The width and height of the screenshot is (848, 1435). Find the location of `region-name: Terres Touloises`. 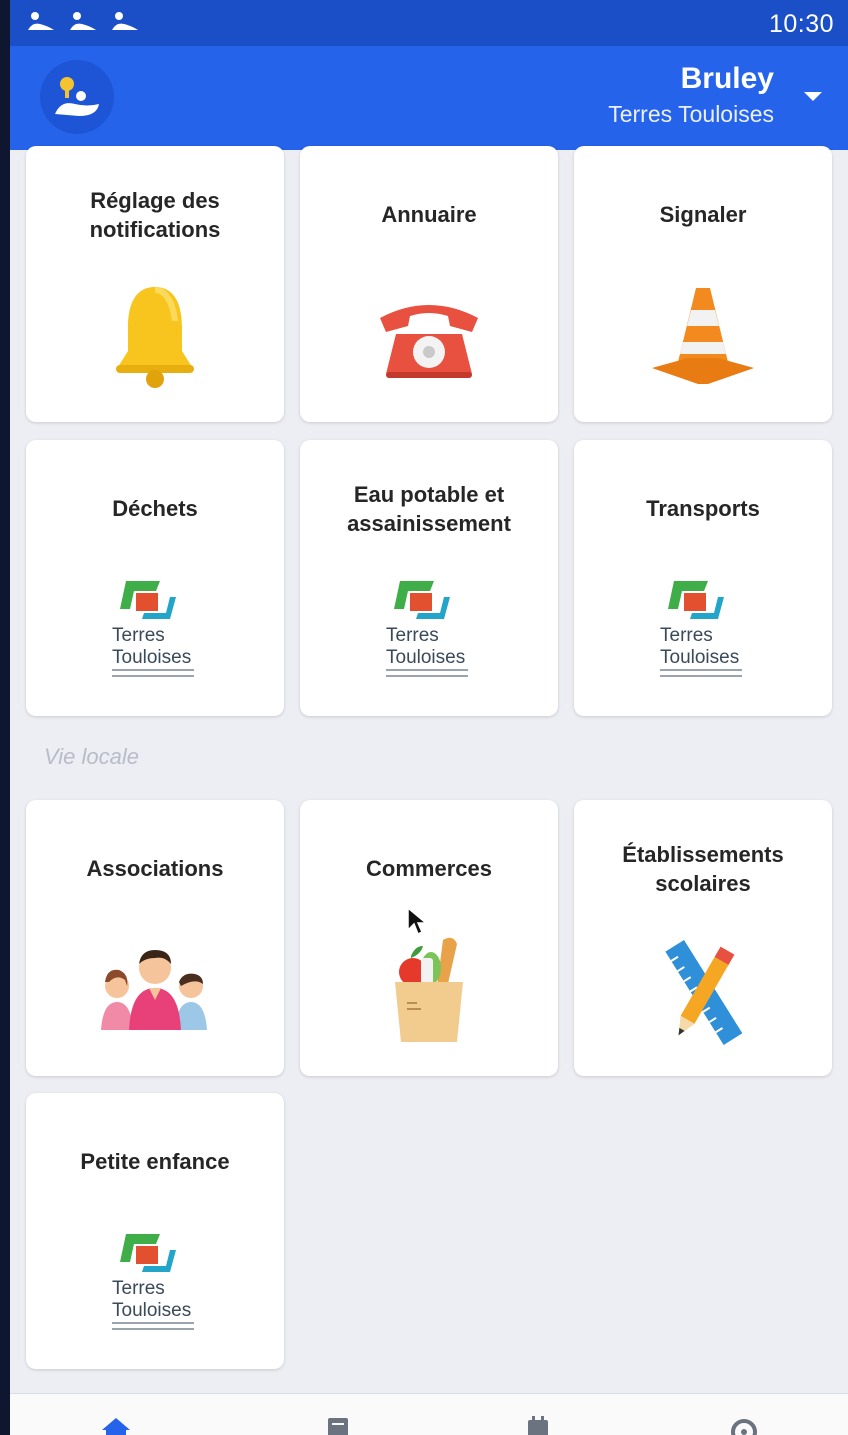

region-name: Terres Touloises is located at coordinates (691, 114).